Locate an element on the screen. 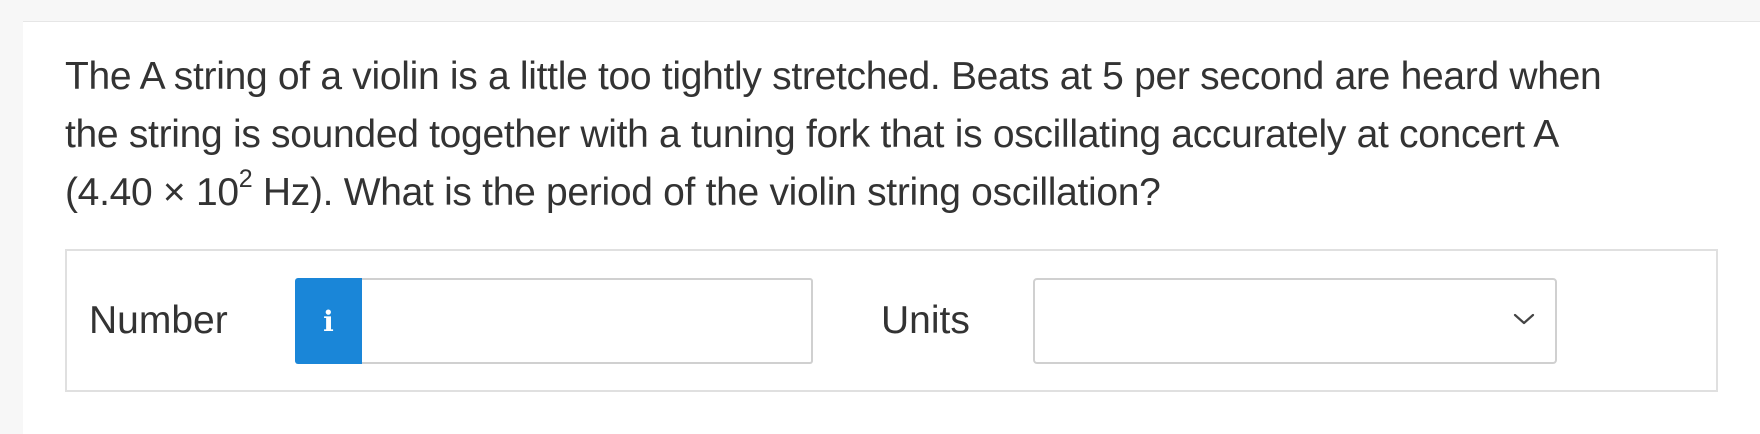  info-button: i is located at coordinates (328, 321).